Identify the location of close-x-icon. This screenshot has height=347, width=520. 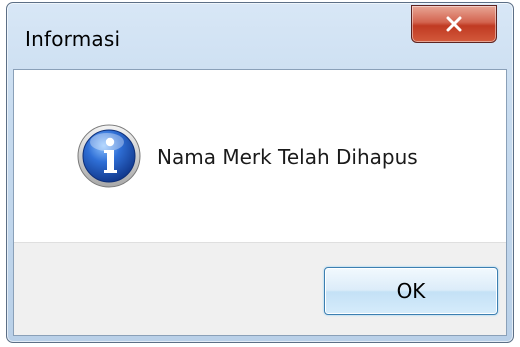
(454, 24).